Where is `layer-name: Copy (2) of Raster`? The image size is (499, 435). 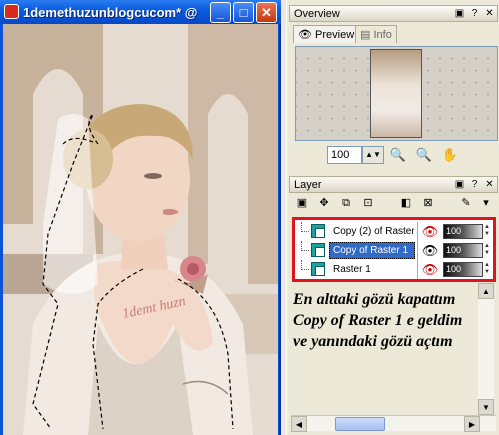
layer-name: Copy (2) of Raster is located at coordinates (372, 231).